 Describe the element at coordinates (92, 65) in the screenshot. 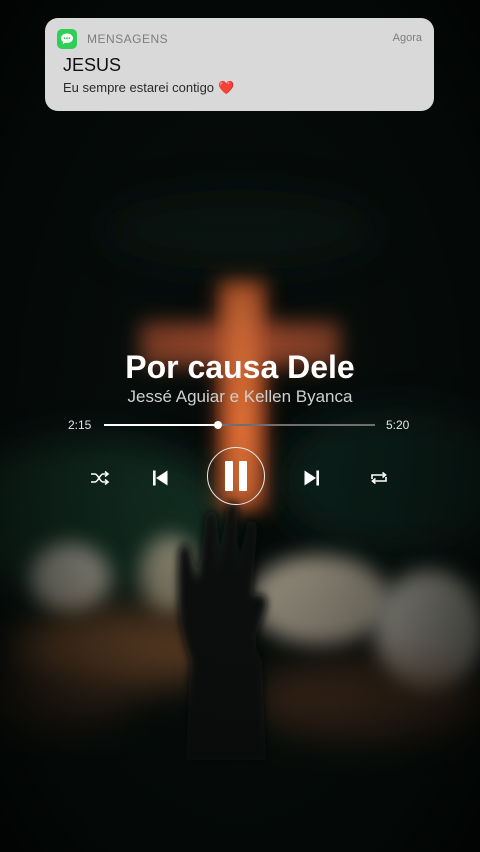

I see `notification-sender: JESUS` at that location.